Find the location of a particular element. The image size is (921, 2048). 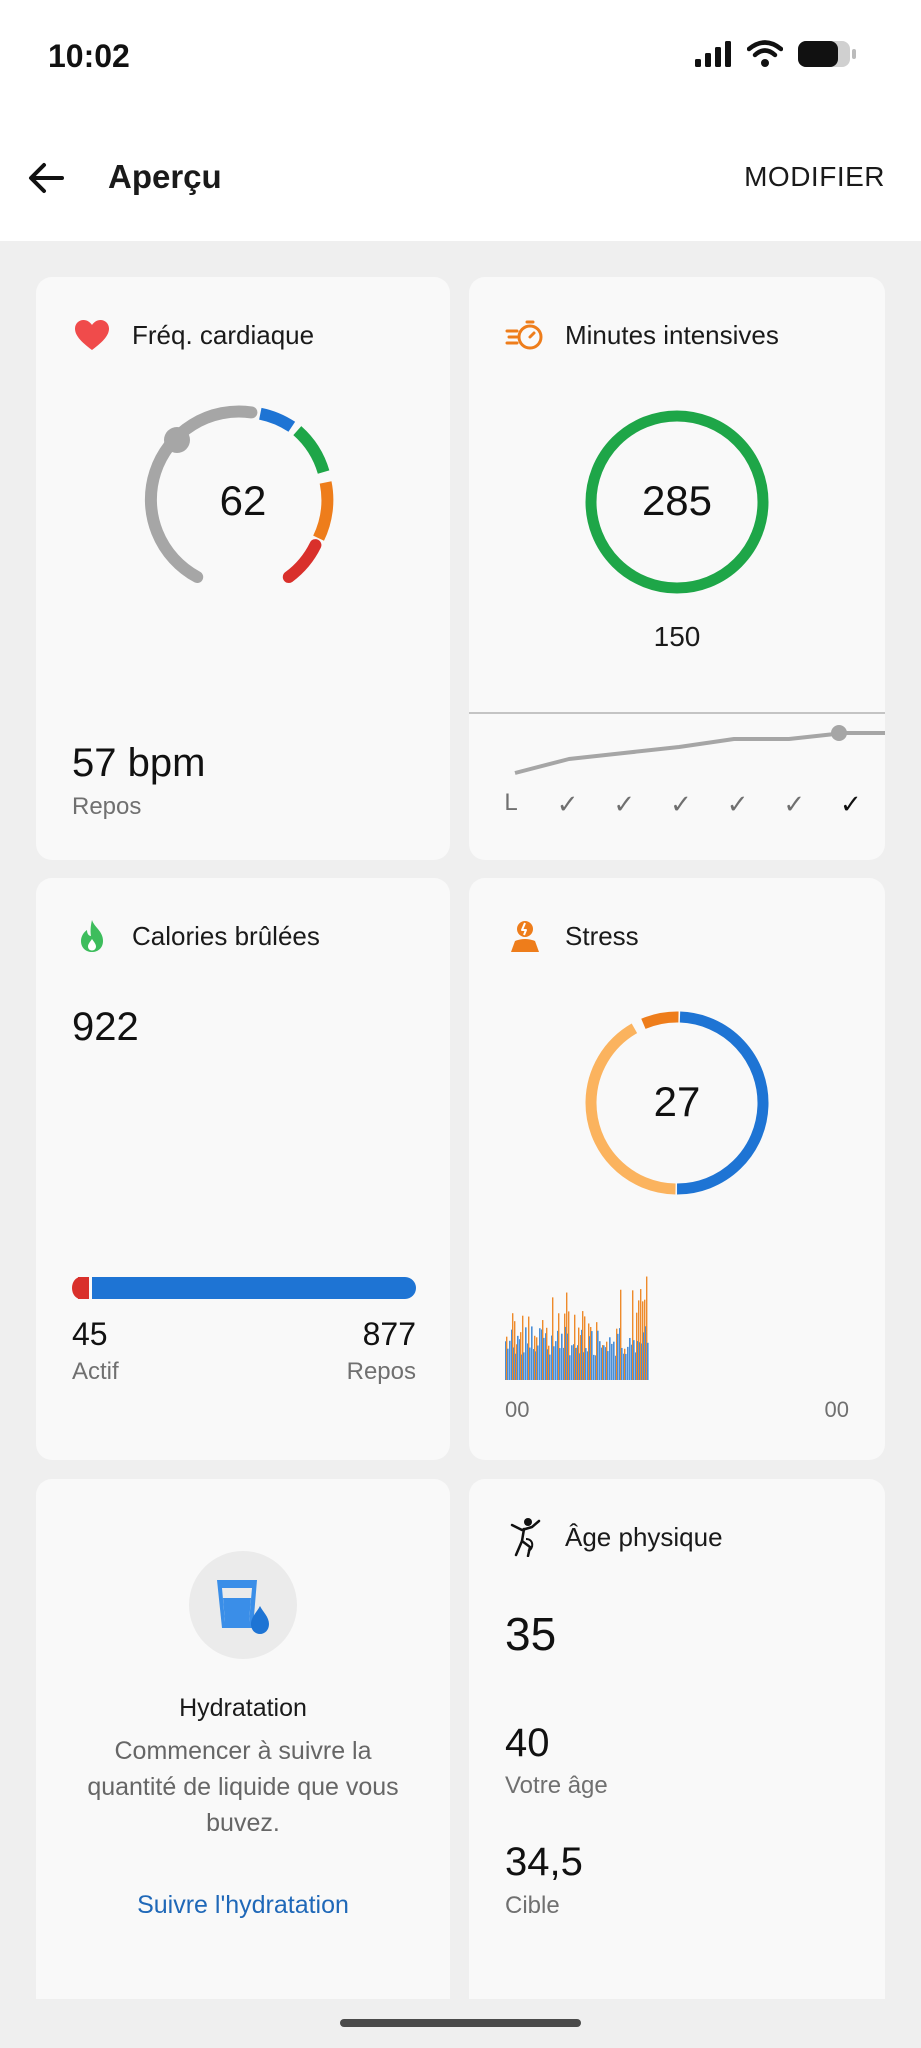

wifi-icon is located at coordinates (765, 53).